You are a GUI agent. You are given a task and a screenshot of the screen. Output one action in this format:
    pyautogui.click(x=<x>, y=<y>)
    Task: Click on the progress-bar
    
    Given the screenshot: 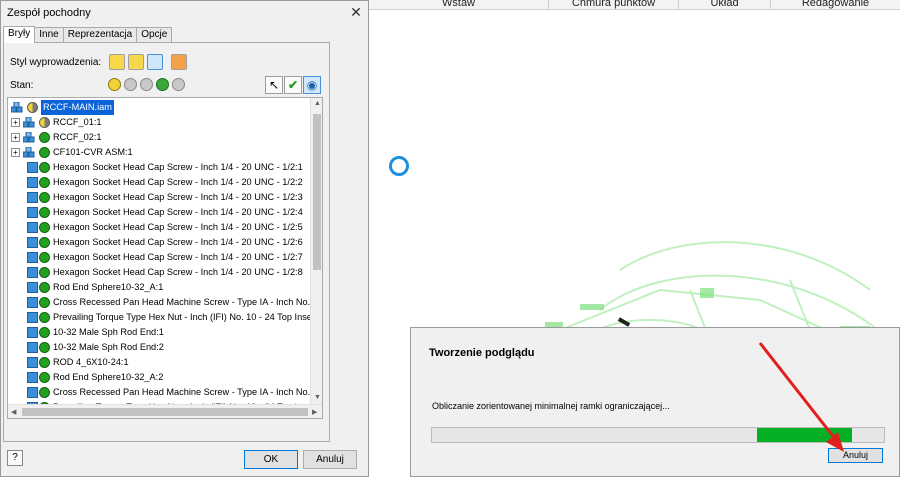 What is the action you would take?
    pyautogui.click(x=658, y=435)
    